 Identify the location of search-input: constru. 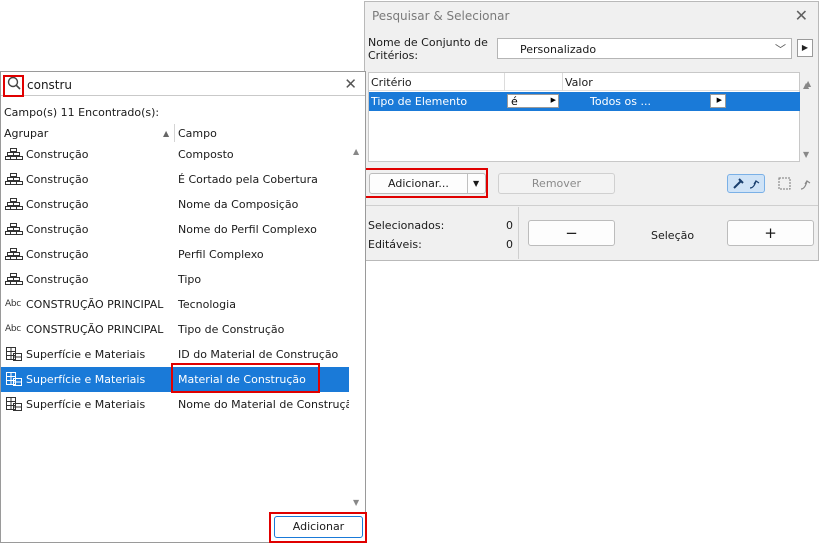
(49, 85).